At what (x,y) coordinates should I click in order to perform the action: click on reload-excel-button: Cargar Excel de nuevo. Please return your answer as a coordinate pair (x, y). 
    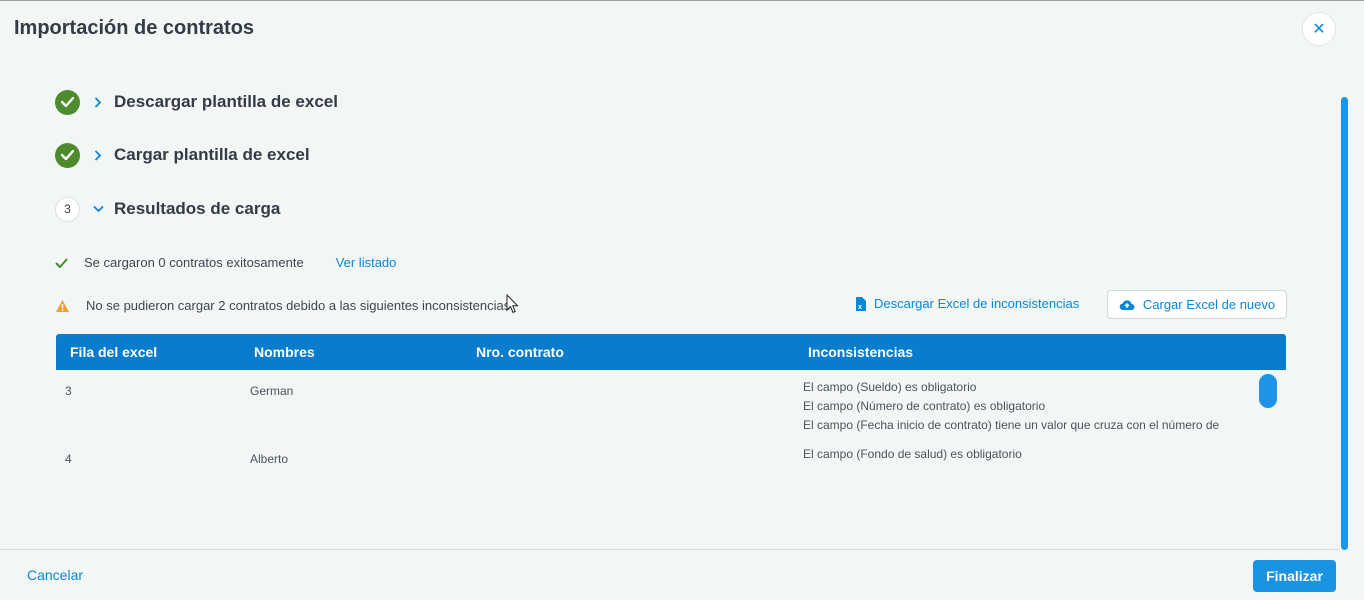
    Looking at the image, I should click on (1197, 304).